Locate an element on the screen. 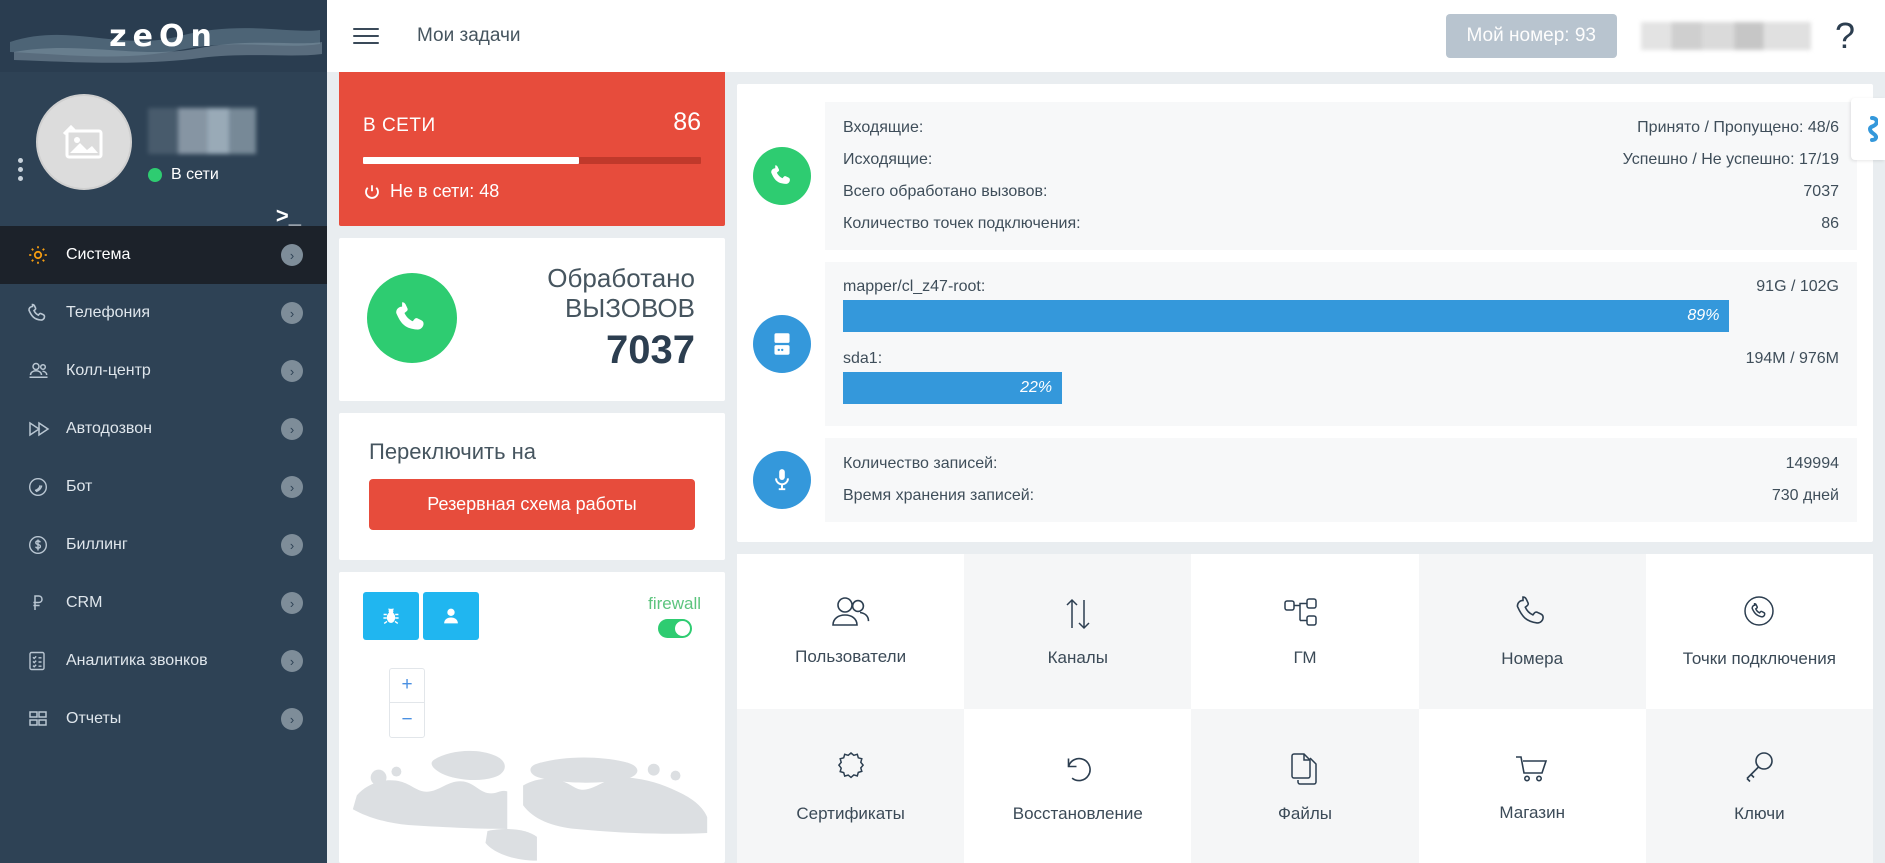 The image size is (1885, 863). world-map is located at coordinates (532, 798).